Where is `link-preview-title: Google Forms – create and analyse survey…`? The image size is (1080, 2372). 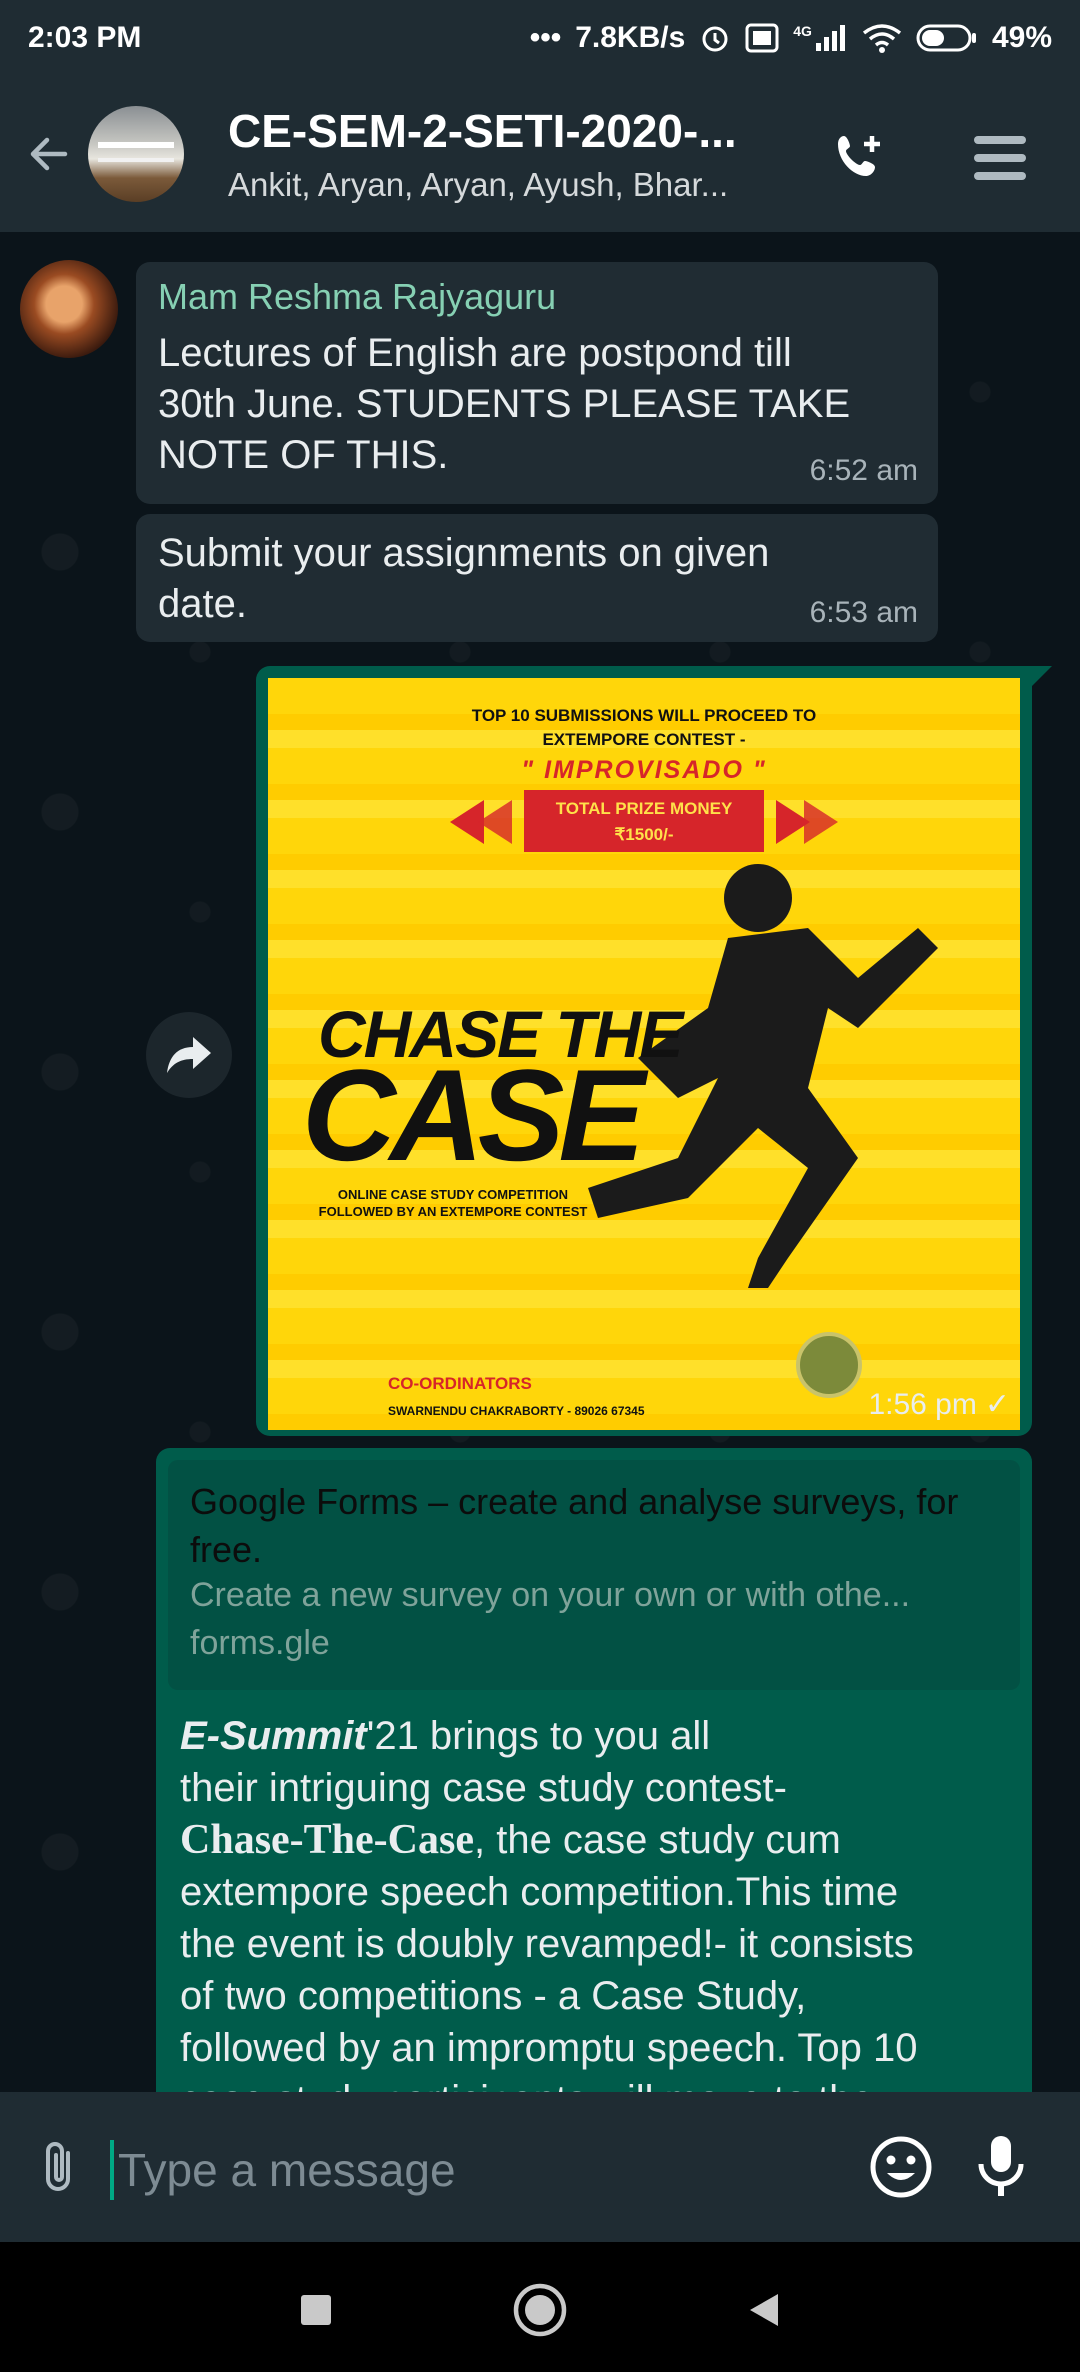 link-preview-title: Google Forms – create and analyse survey… is located at coordinates (574, 1525).